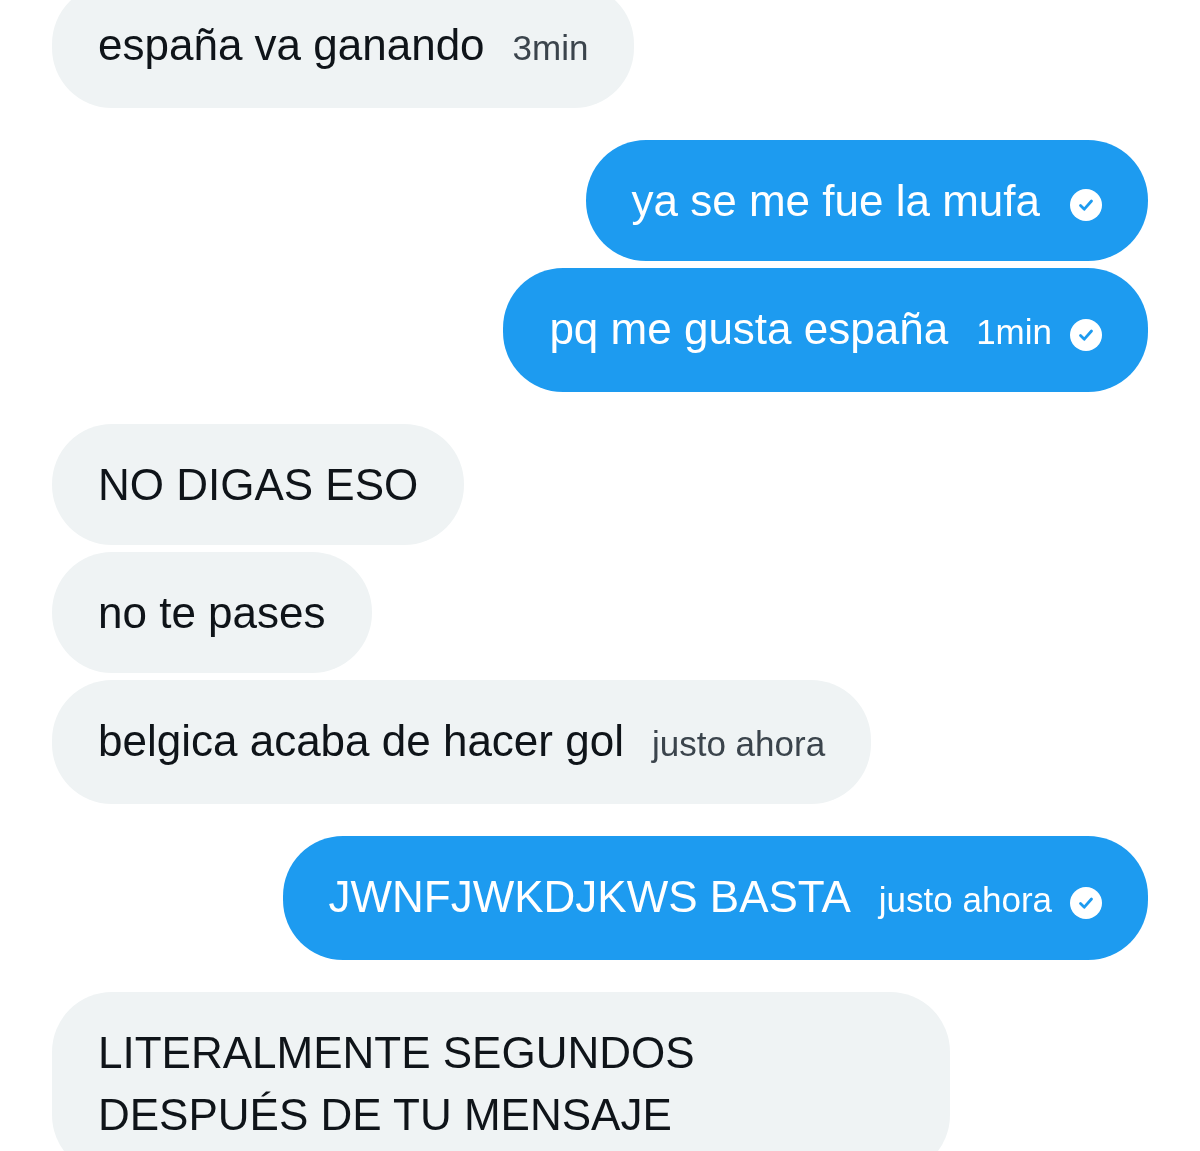  Describe the element at coordinates (1014, 332) in the screenshot. I see `timestamp: 1min` at that location.